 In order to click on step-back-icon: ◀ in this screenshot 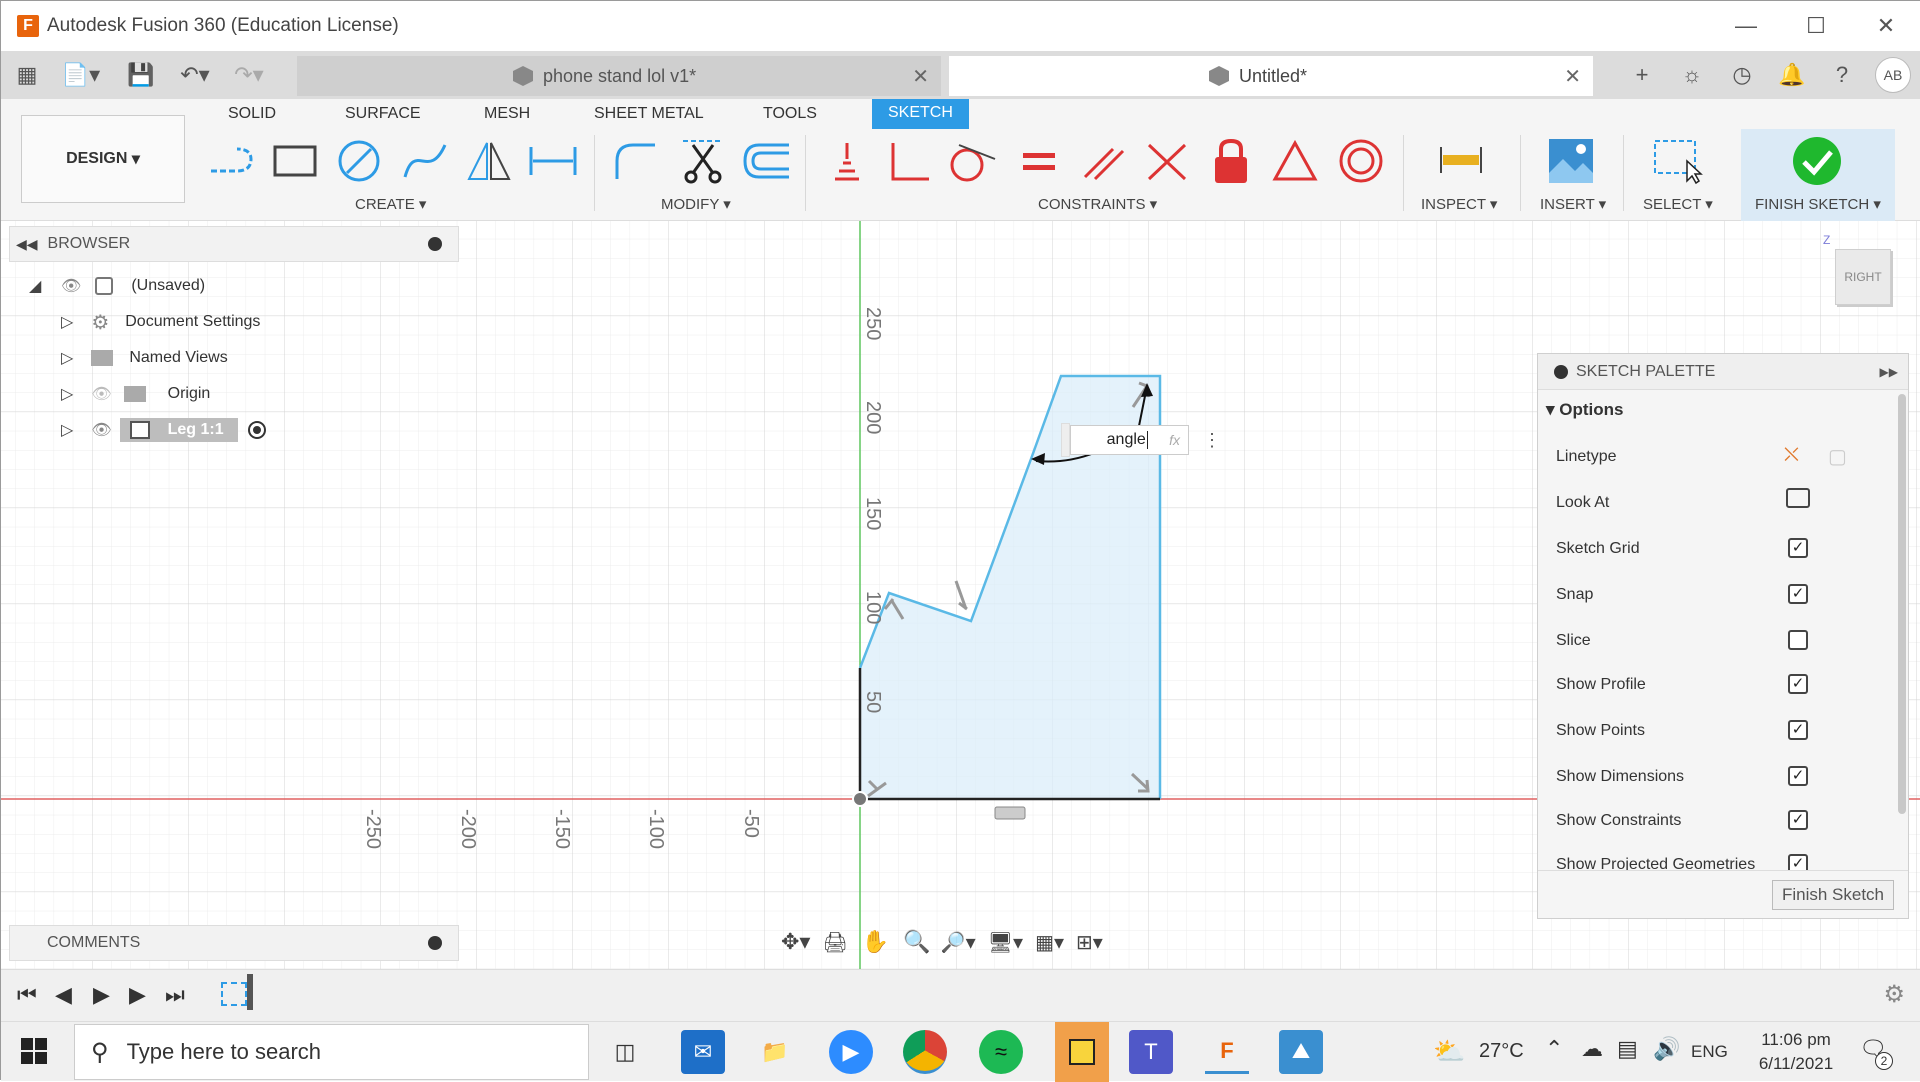, I will do `click(63, 995)`.